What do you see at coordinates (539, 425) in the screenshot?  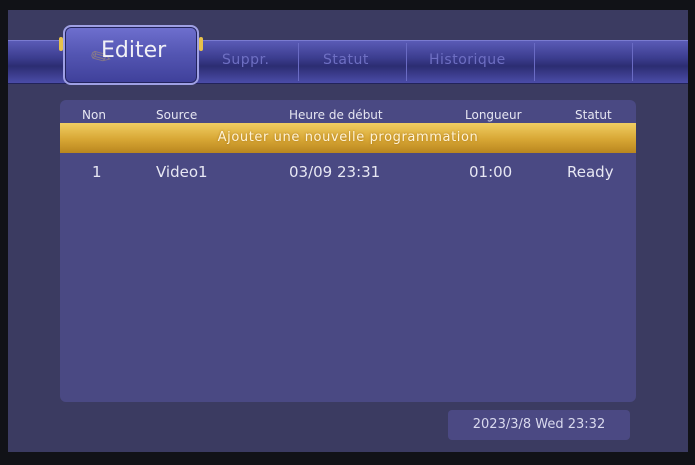 I see `date-time-display: 2023/3/8 Wed 23:32` at bounding box center [539, 425].